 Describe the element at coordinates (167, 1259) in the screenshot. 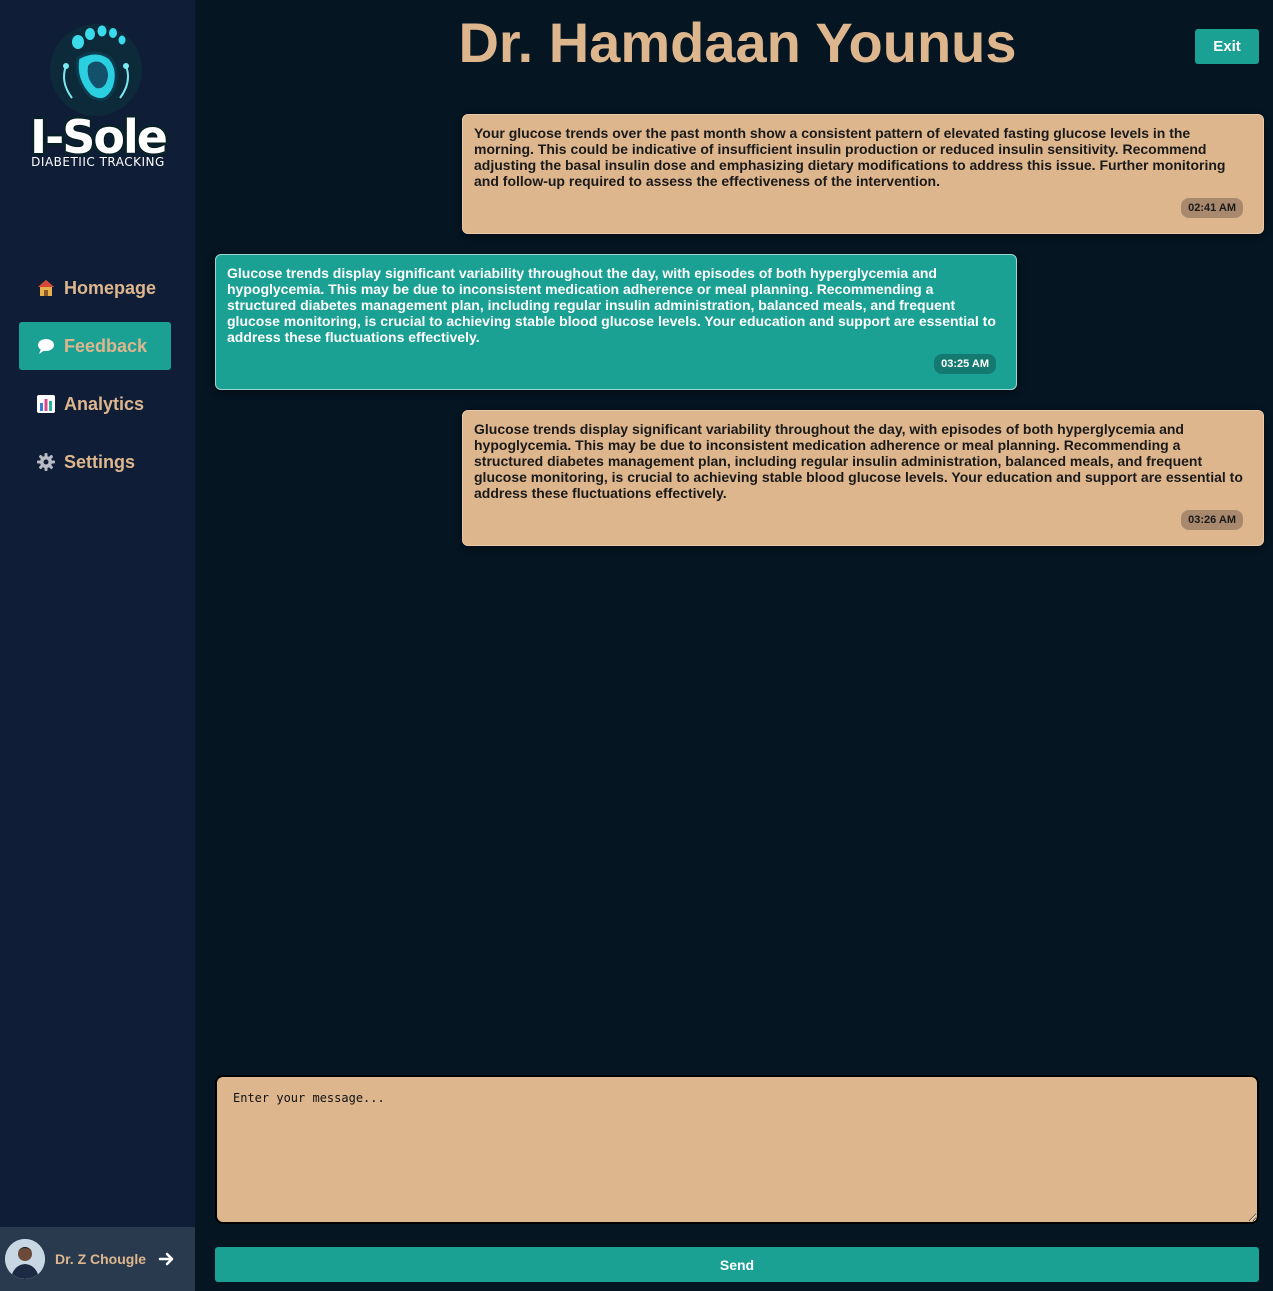

I see `logout-arrow-icon` at that location.